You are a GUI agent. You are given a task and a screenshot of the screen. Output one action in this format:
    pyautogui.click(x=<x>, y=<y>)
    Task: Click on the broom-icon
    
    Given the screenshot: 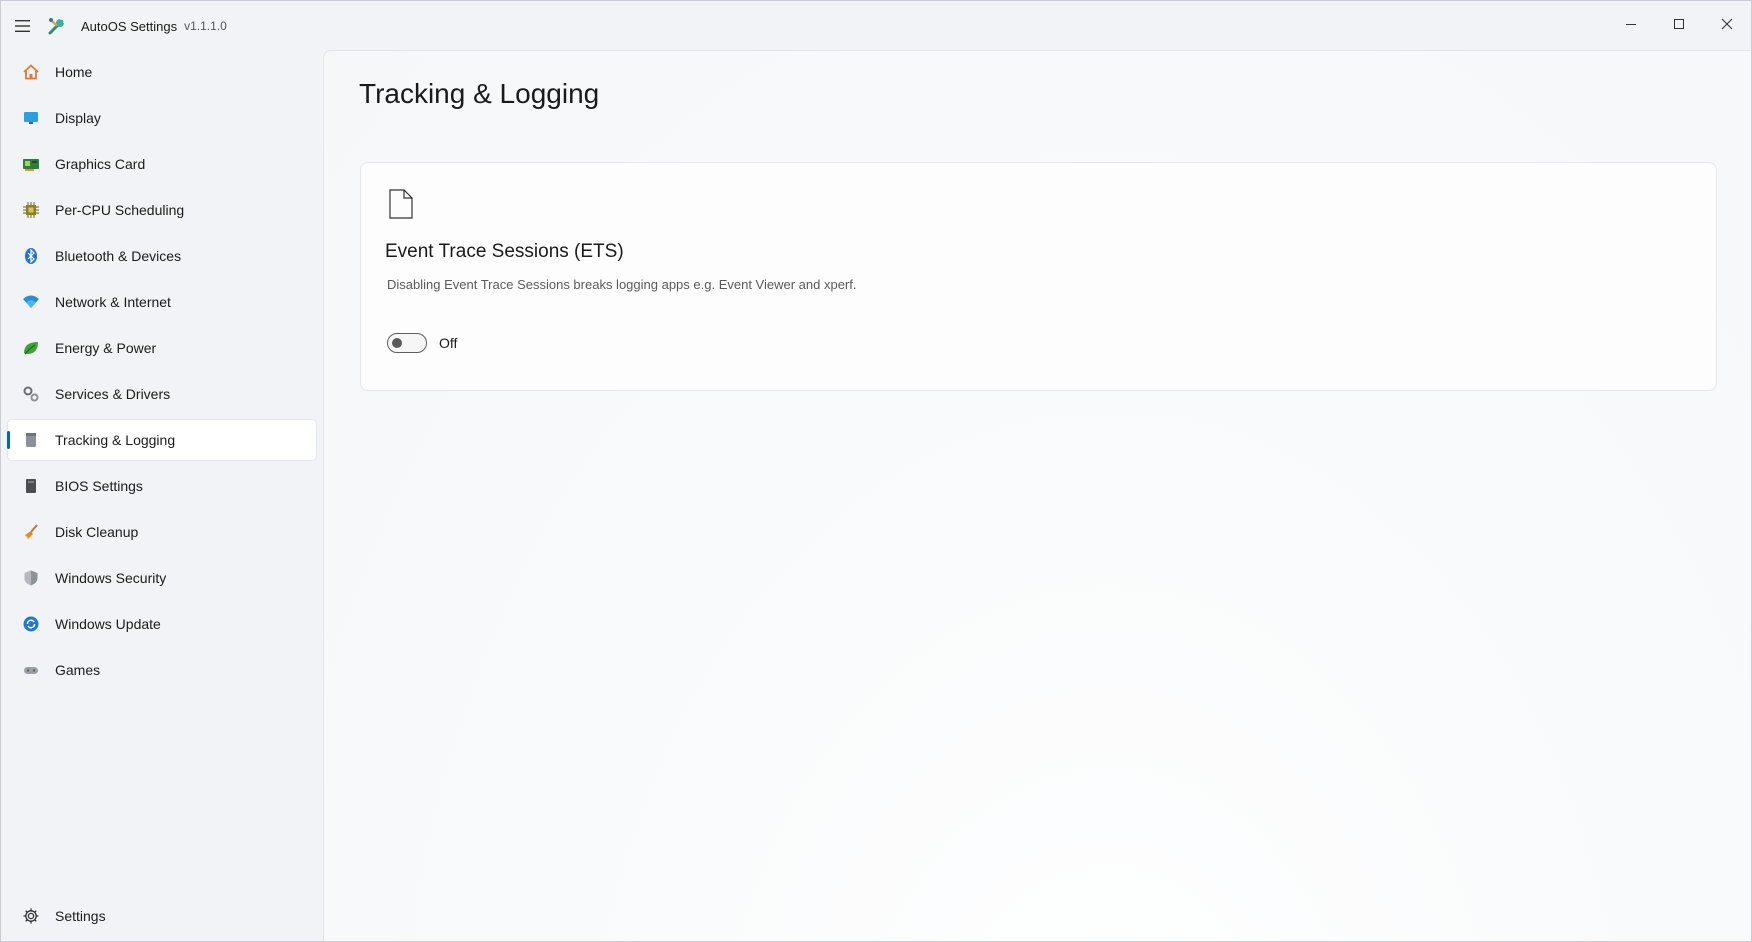 What is the action you would take?
    pyautogui.click(x=31, y=532)
    